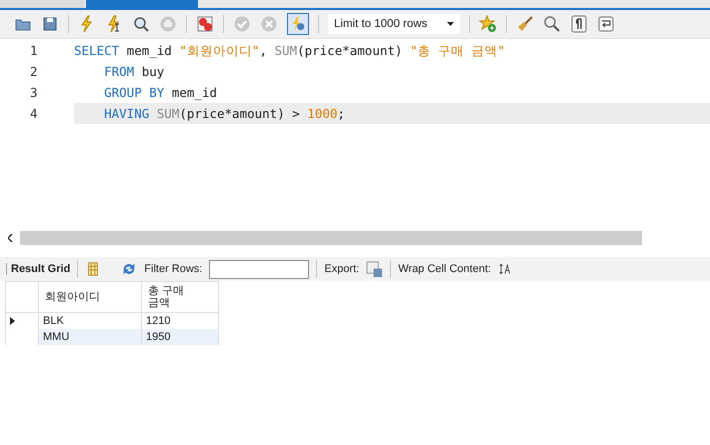 Image resolution: width=710 pixels, height=445 pixels. What do you see at coordinates (488, 24) in the screenshot?
I see `star-plus-icon` at bounding box center [488, 24].